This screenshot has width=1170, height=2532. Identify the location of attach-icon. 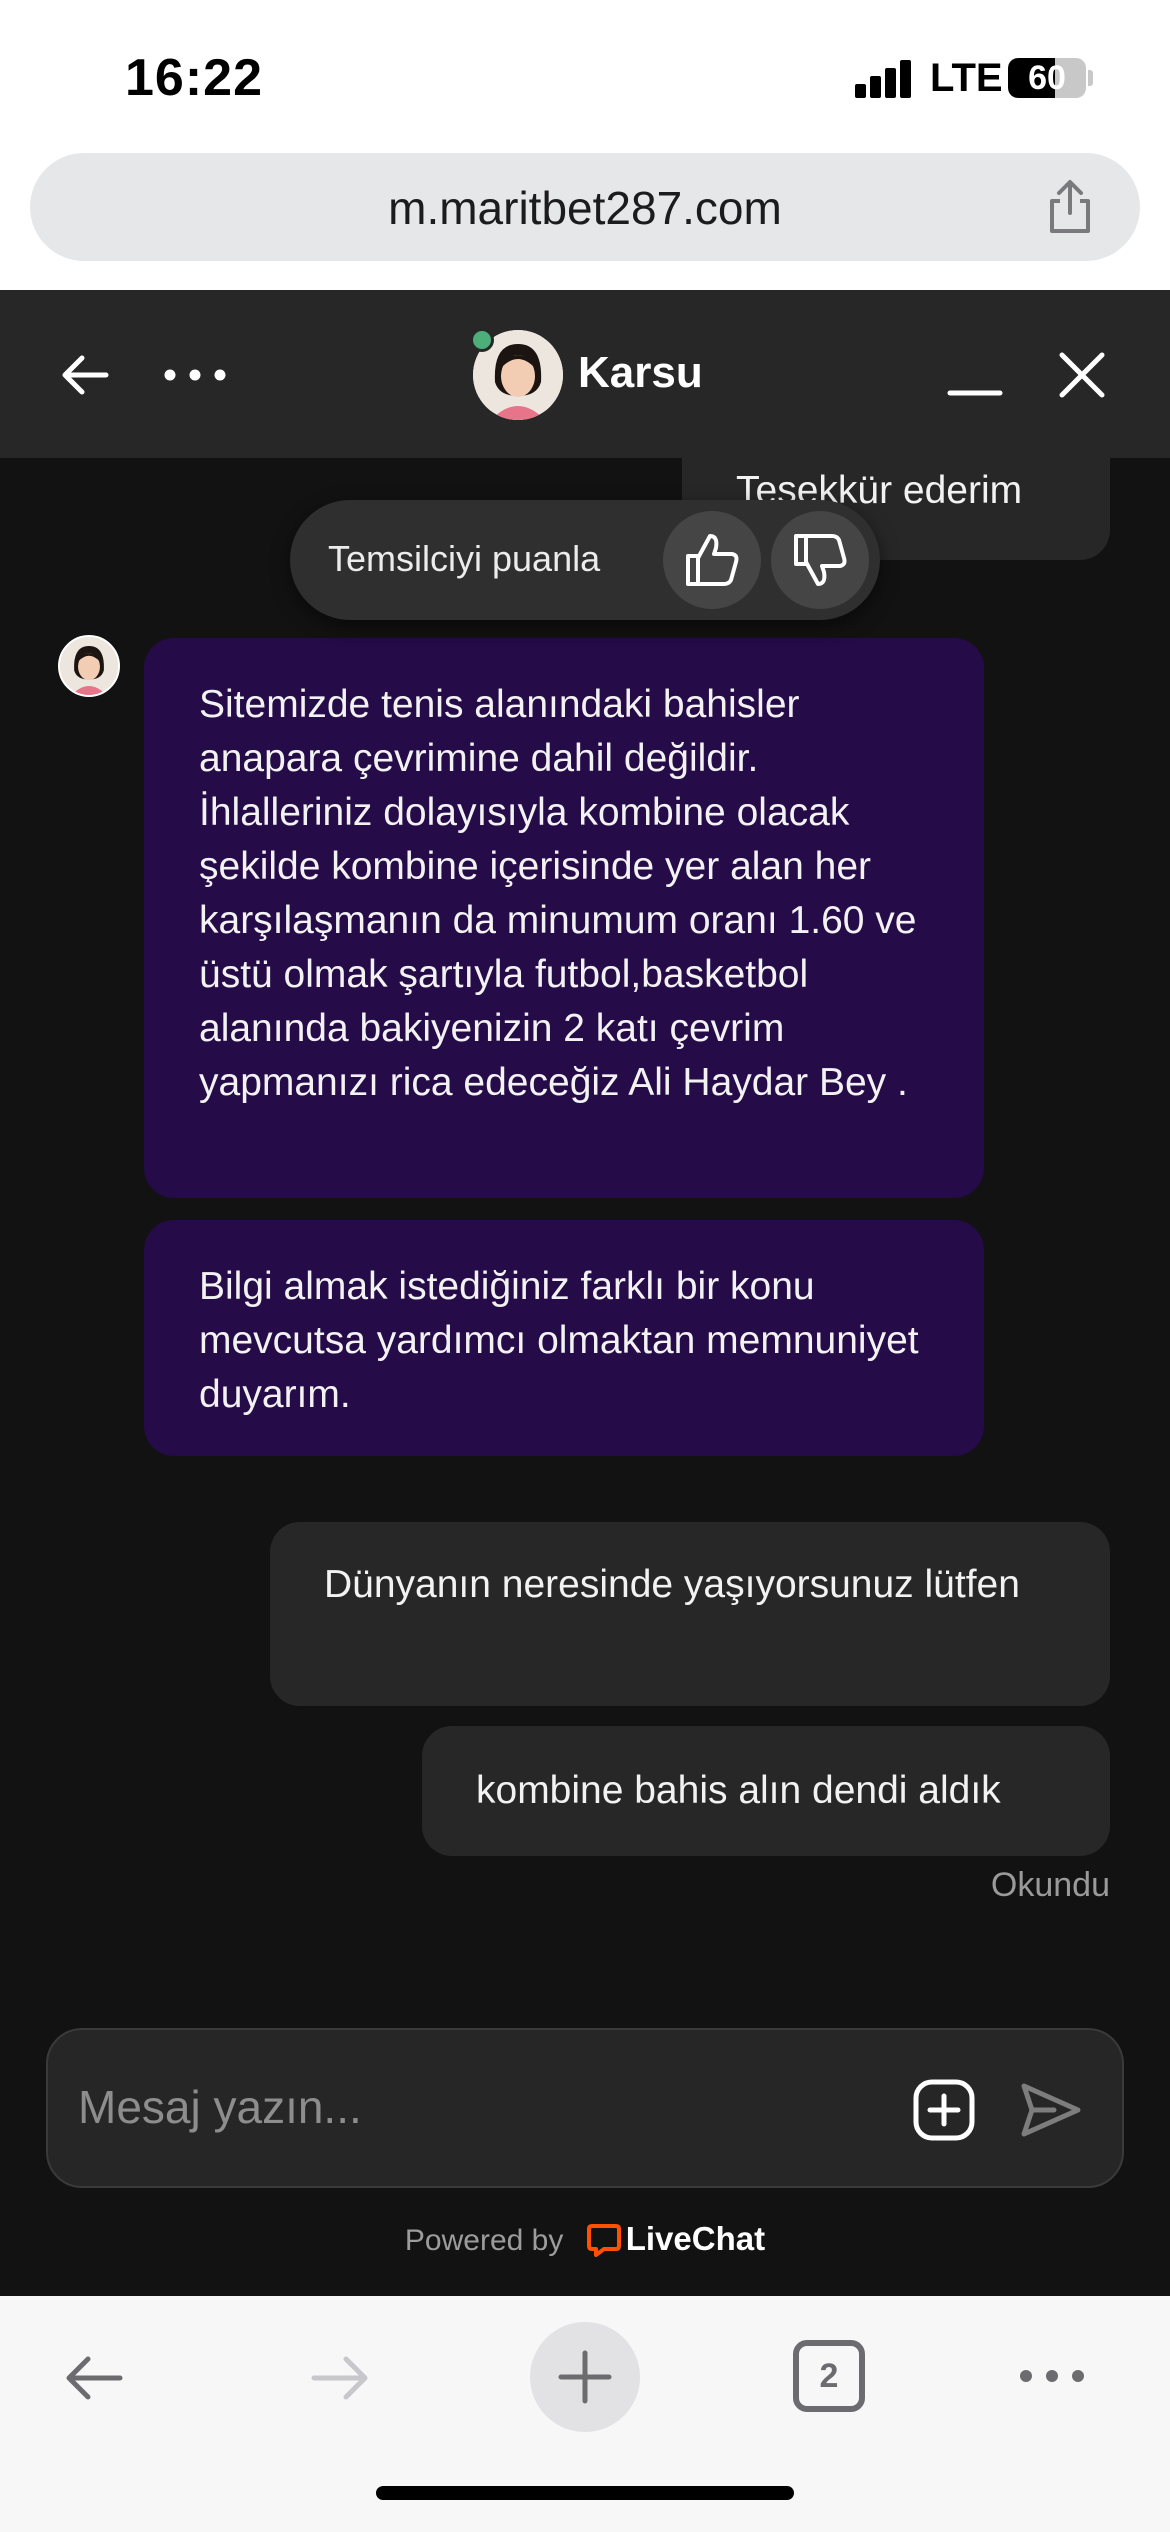
(944, 2110).